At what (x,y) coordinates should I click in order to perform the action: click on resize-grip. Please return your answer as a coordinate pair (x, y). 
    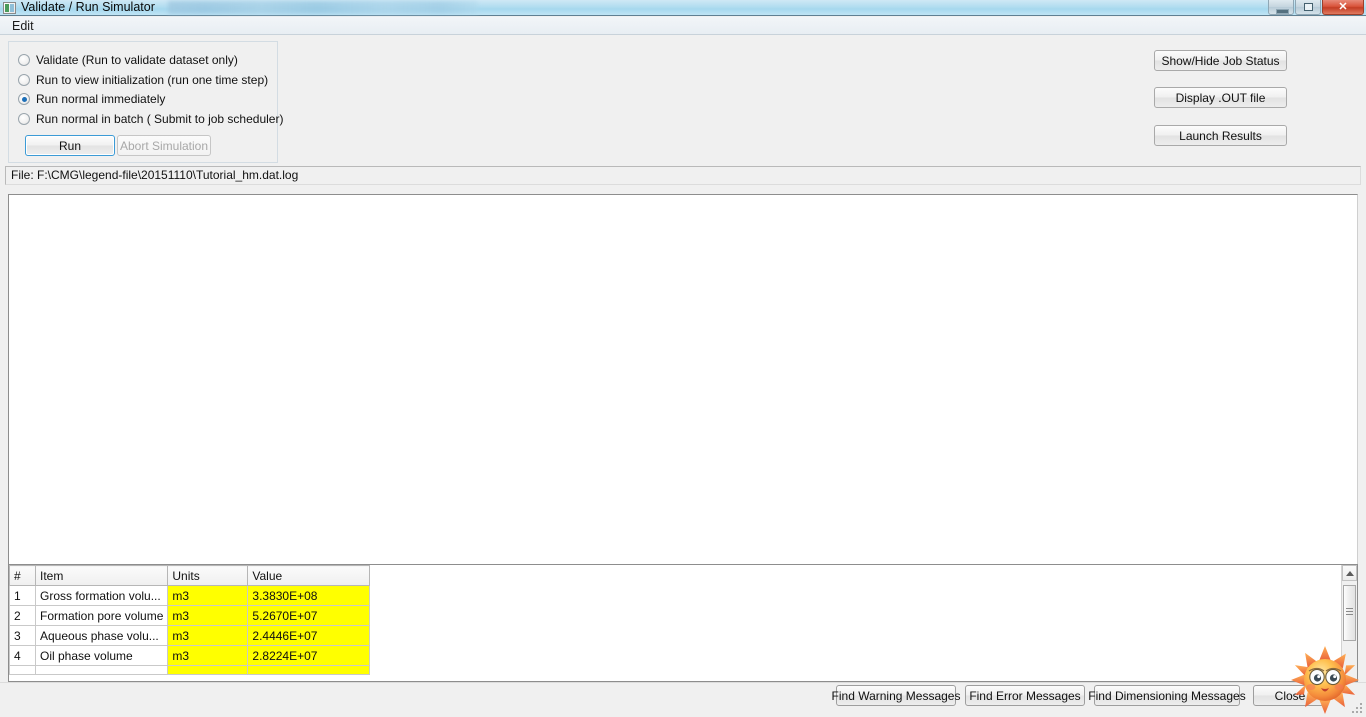
    Looking at the image, I should click on (1358, 709).